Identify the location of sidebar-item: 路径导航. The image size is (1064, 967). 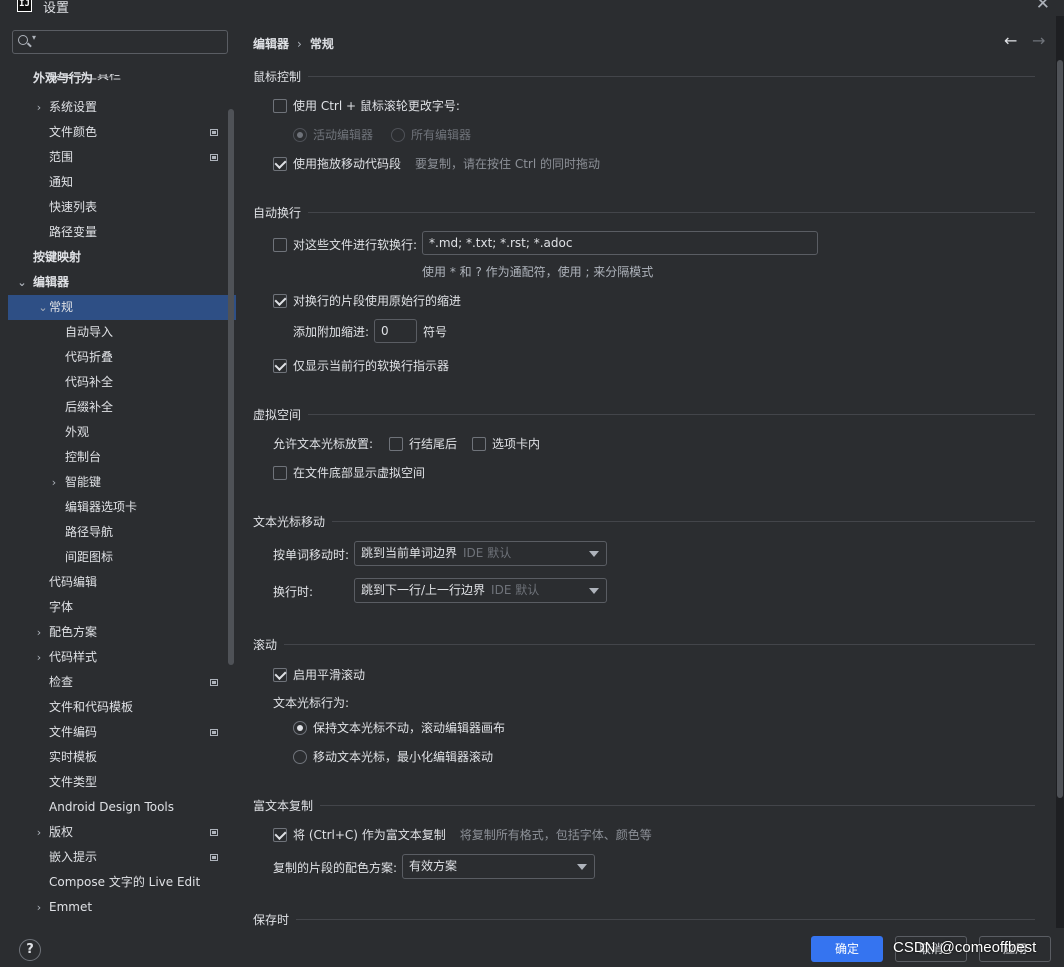
(118, 532).